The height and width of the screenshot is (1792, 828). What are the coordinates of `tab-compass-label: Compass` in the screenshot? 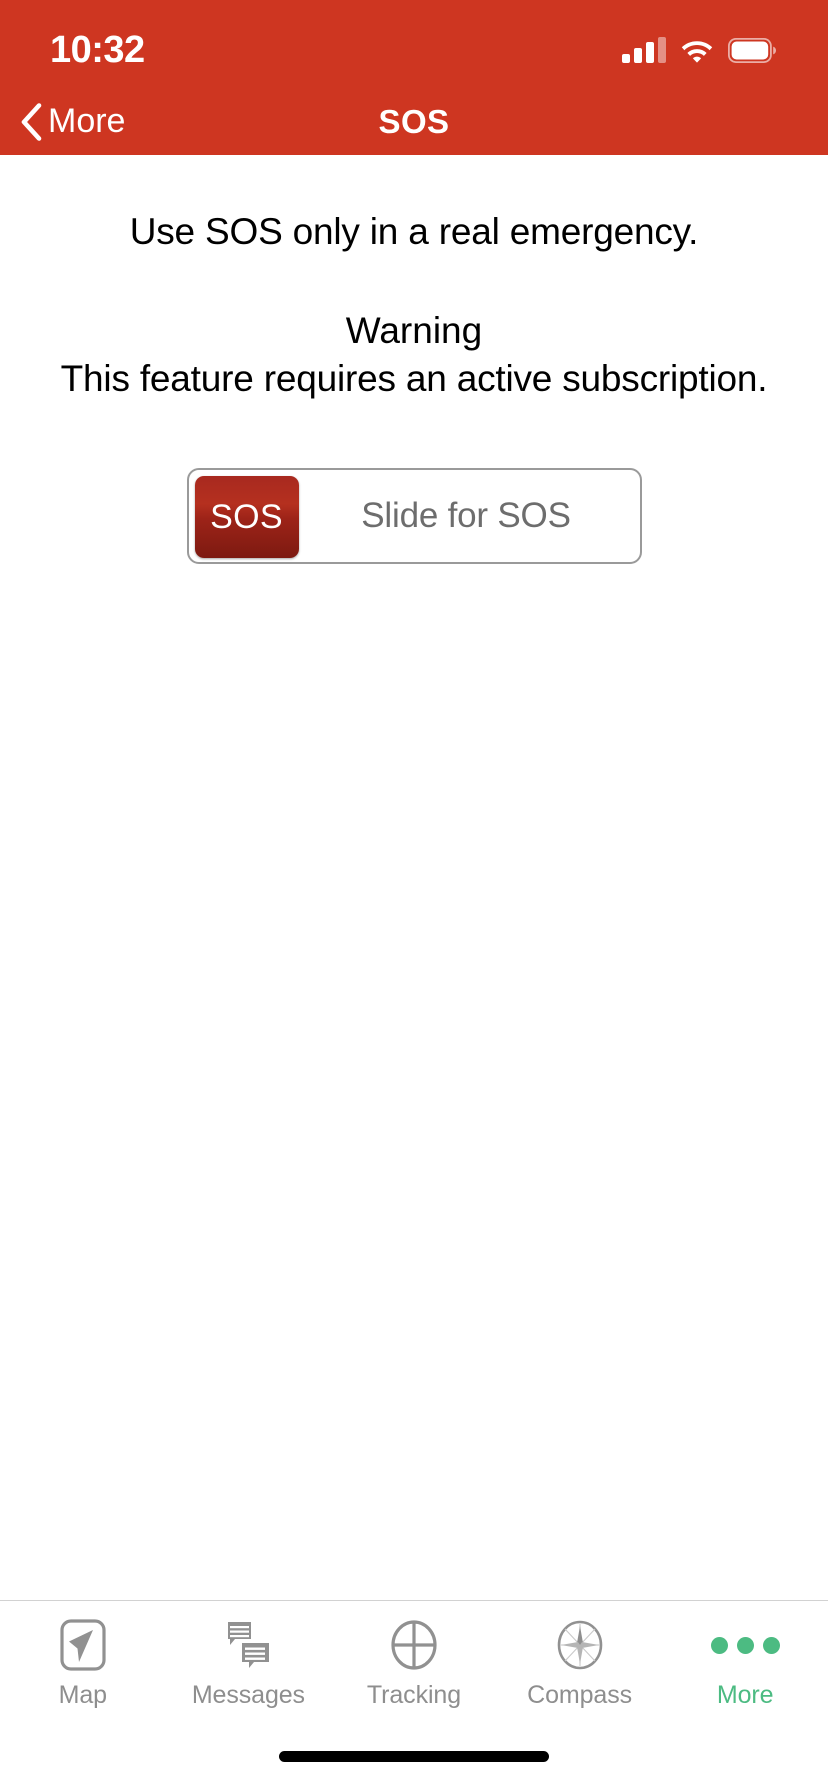 It's located at (580, 1695).